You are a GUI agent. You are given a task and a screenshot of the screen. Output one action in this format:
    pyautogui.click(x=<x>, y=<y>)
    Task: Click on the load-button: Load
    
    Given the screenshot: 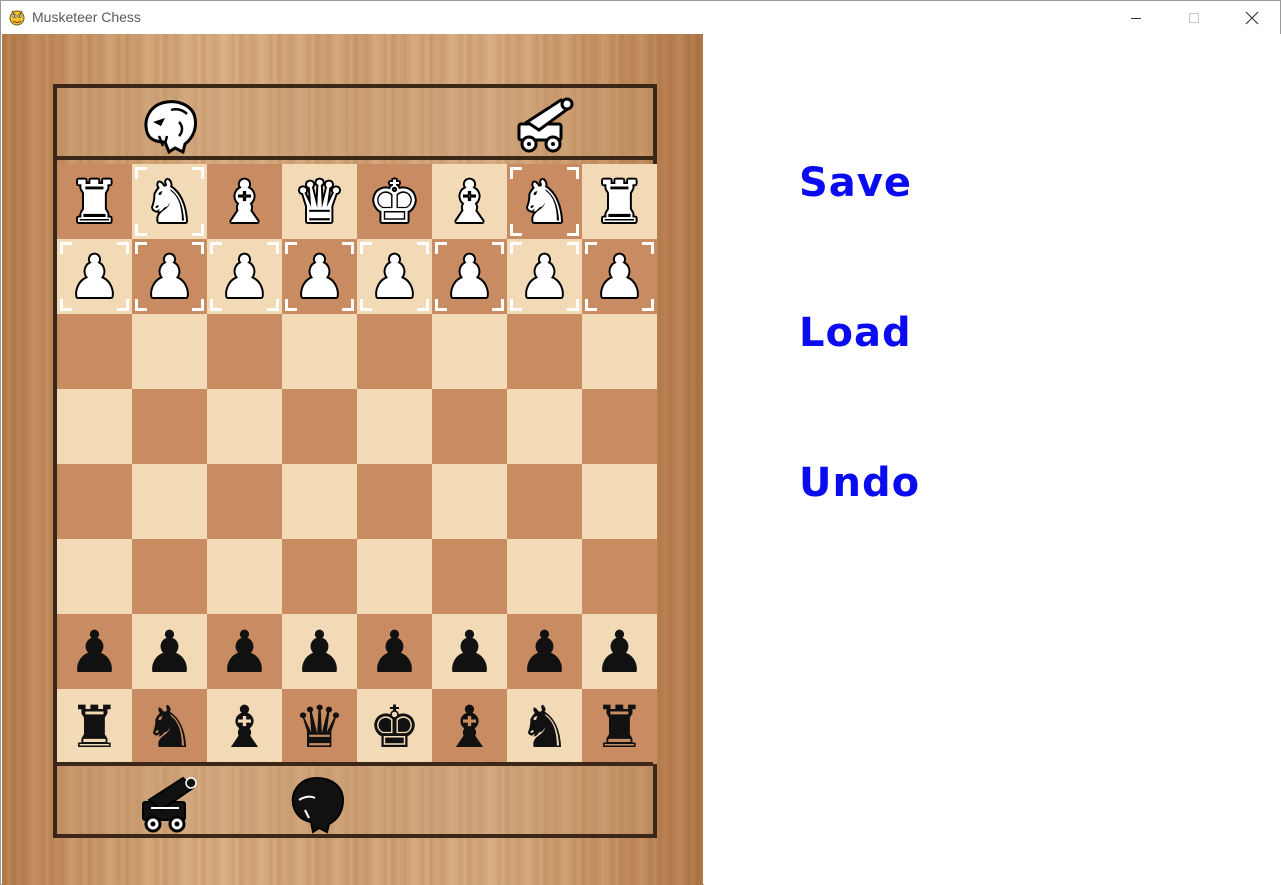 What is the action you would take?
    pyautogui.click(x=855, y=333)
    